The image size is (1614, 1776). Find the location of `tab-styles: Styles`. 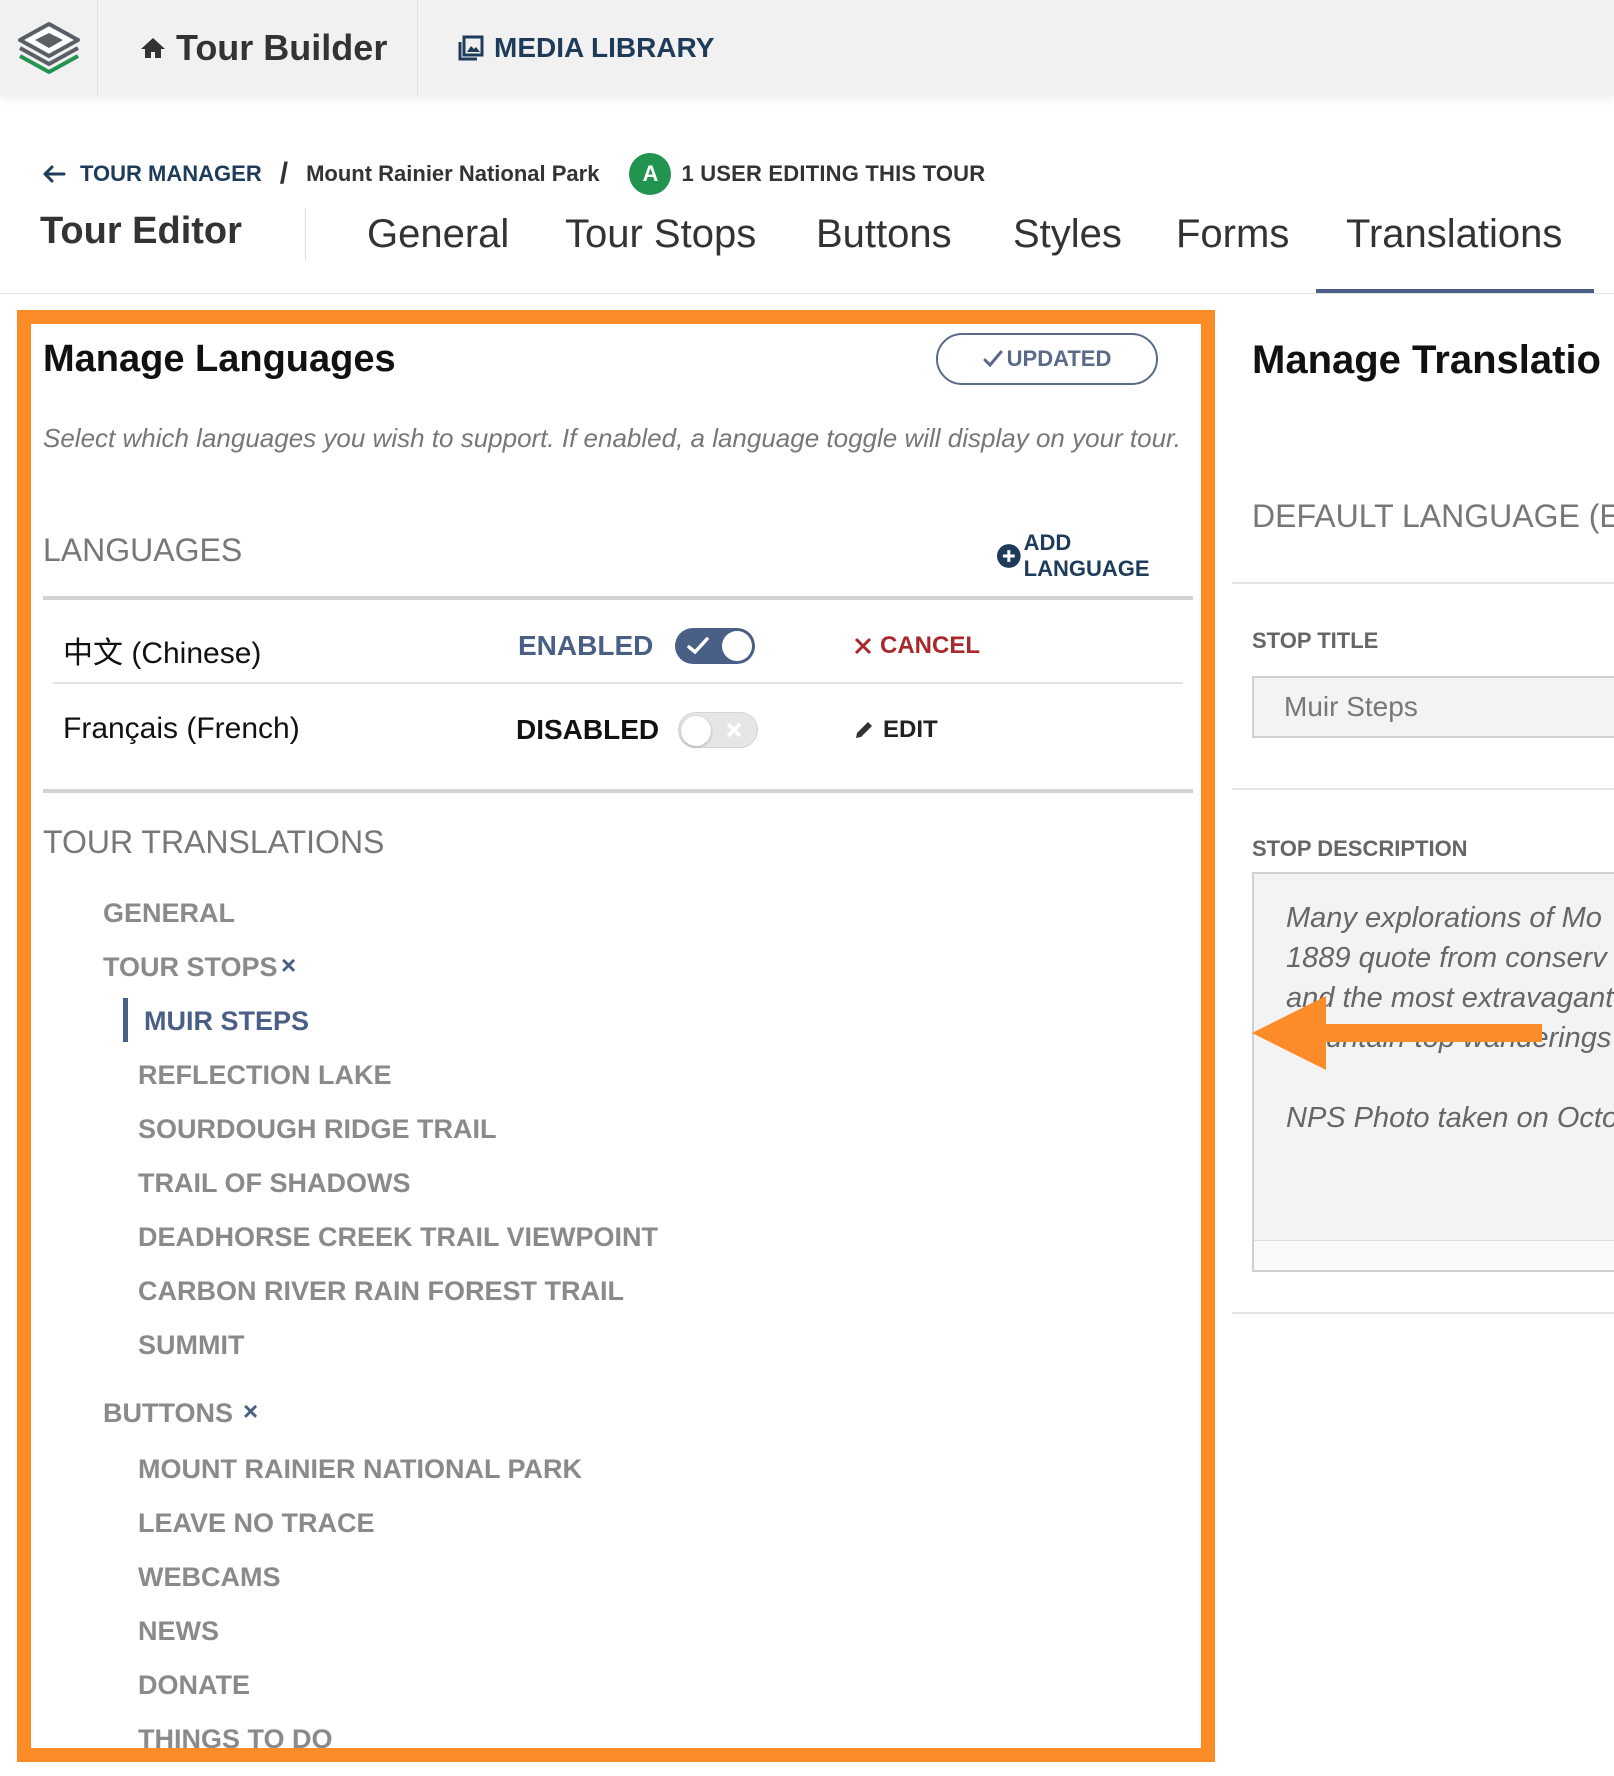

tab-styles: Styles is located at coordinates (1067, 234).